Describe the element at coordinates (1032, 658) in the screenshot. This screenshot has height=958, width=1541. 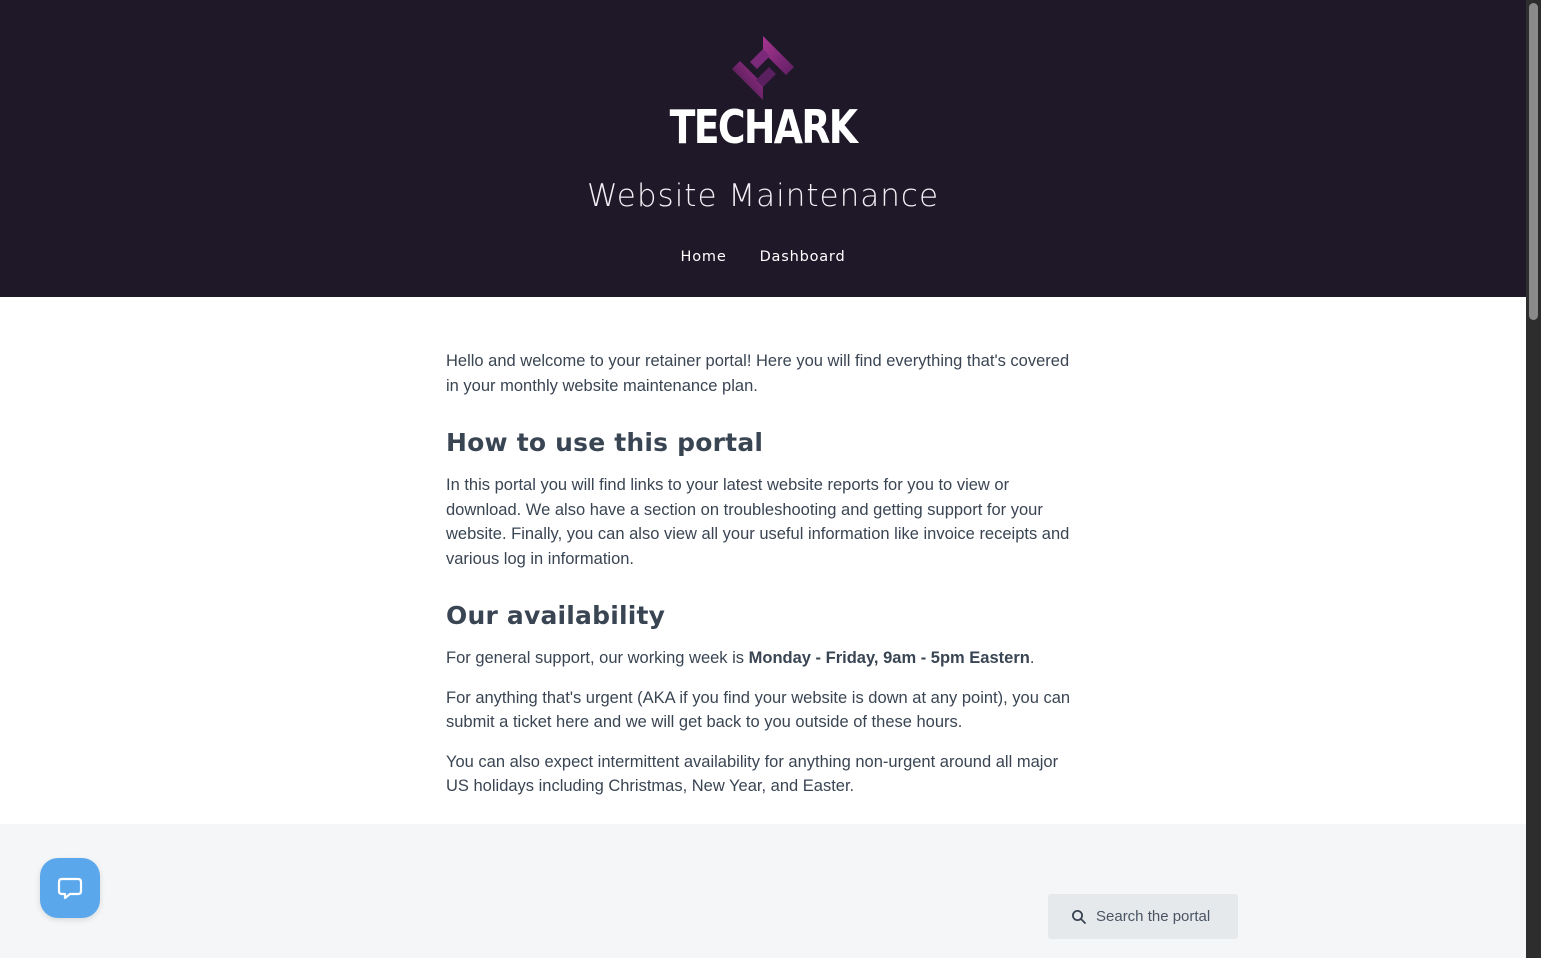
I see `general-support-suffix: .` at that location.